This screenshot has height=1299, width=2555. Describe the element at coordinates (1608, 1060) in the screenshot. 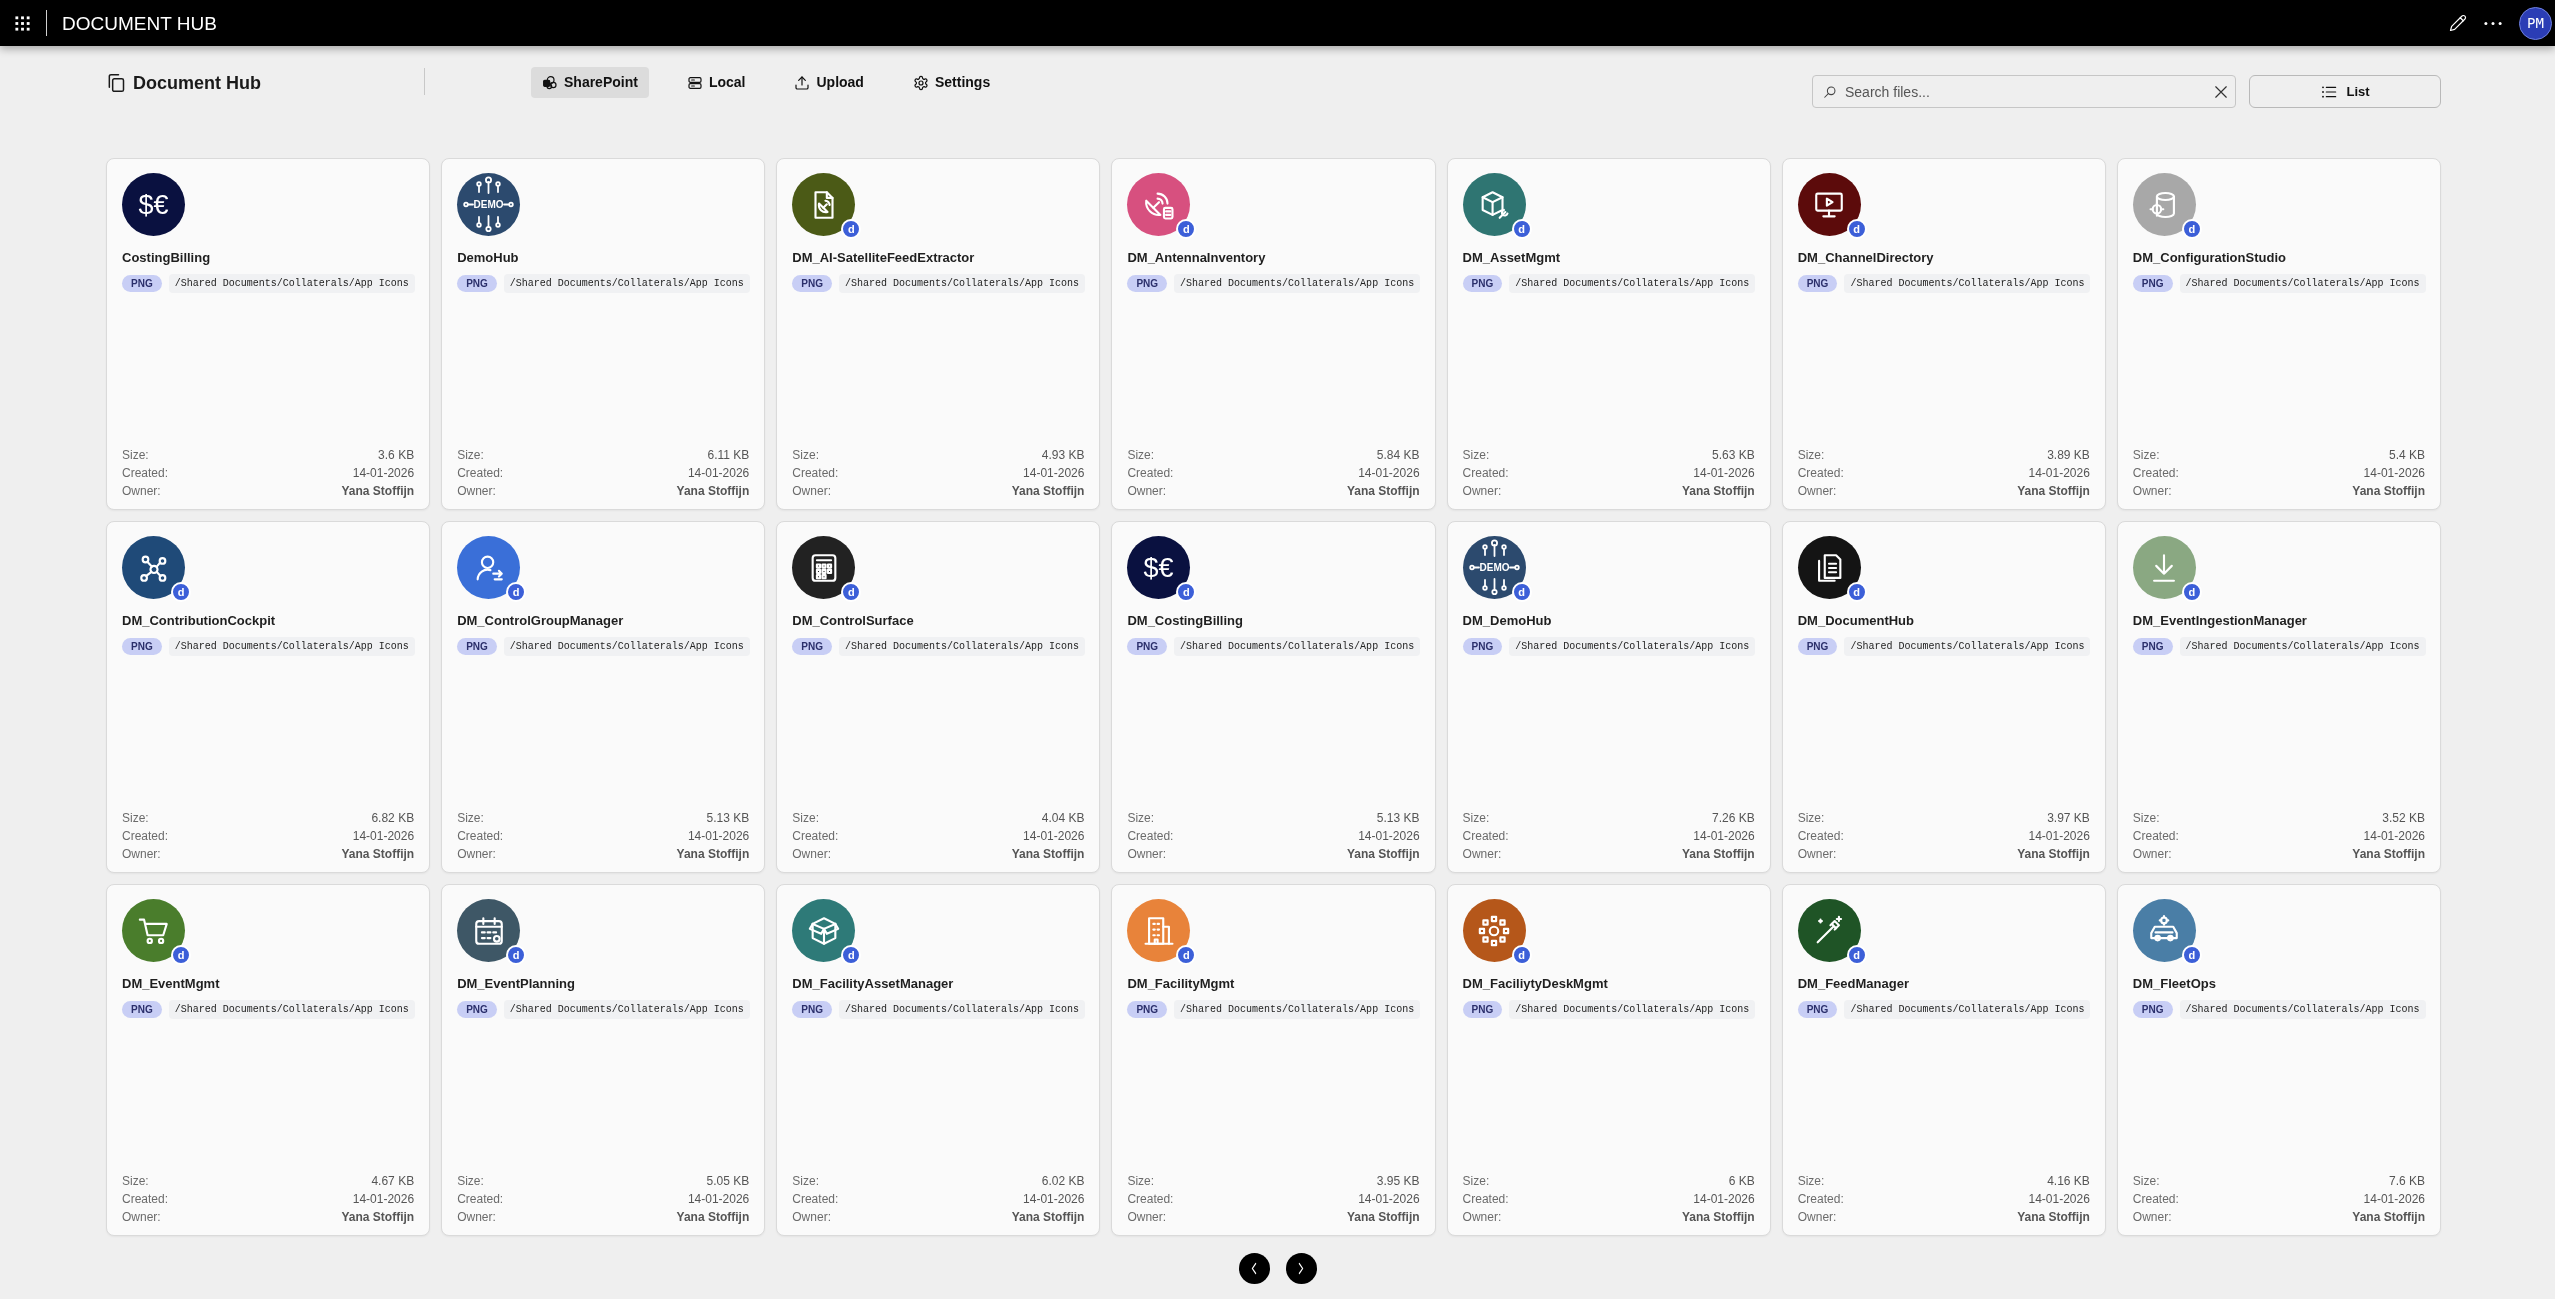

I see `file-card: d DM_FaciliytyDeskMgmt PNG /Shared Documents/Collaterals/App Icons Size: 6 KB Created: 14-01-2026 Owner: Yana Stoffijn` at that location.